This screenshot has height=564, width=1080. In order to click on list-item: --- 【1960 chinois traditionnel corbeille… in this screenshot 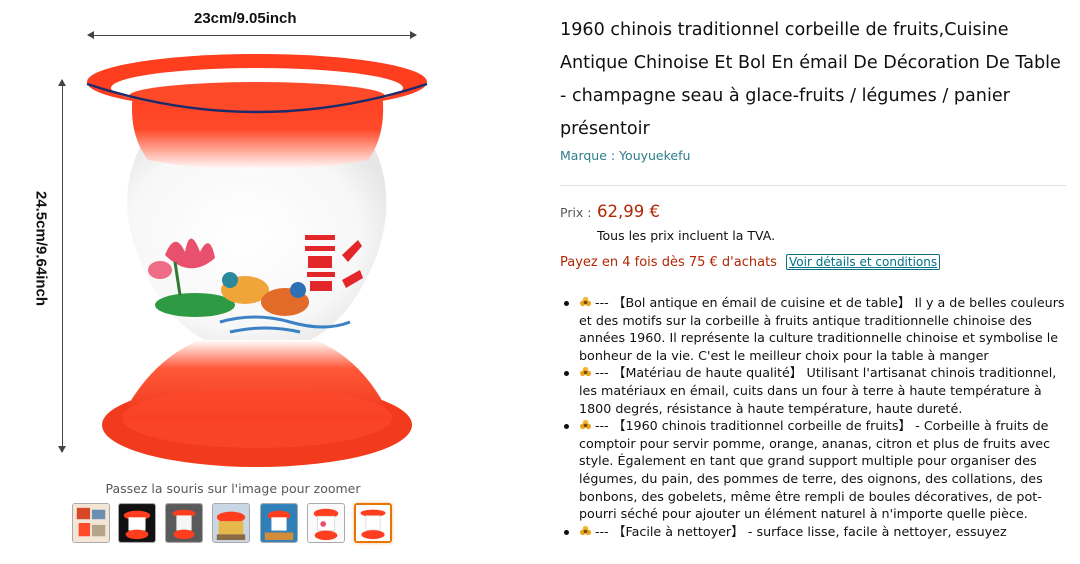, I will do `click(813, 470)`.